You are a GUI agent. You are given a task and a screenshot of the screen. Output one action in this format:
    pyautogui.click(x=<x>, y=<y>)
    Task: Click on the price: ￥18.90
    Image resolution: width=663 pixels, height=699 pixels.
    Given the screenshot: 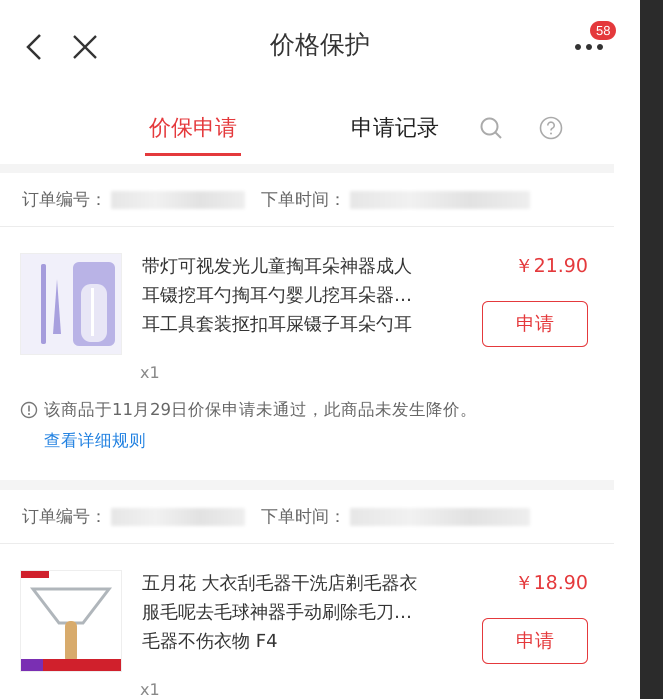 What is the action you would take?
    pyautogui.click(x=551, y=583)
    